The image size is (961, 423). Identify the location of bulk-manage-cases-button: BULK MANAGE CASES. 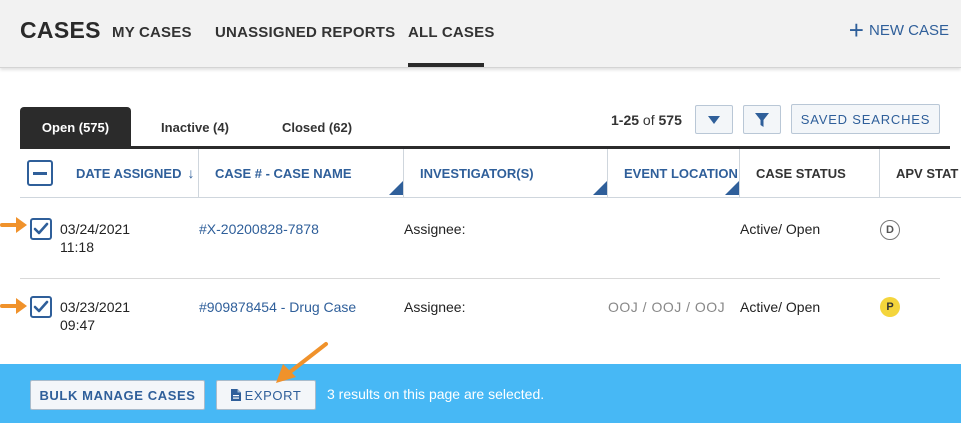
(117, 395).